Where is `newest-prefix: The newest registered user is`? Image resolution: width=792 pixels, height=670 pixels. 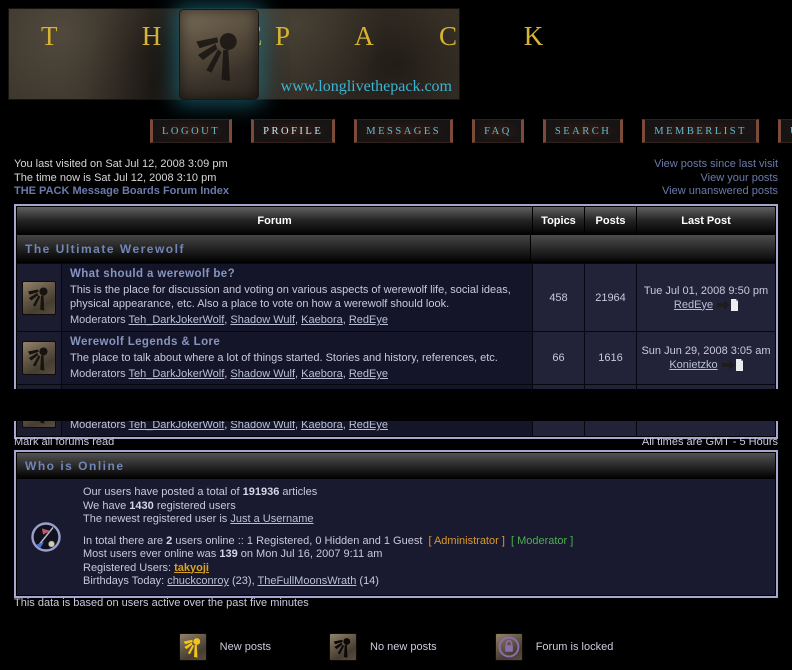 newest-prefix: The newest registered user is is located at coordinates (155, 519).